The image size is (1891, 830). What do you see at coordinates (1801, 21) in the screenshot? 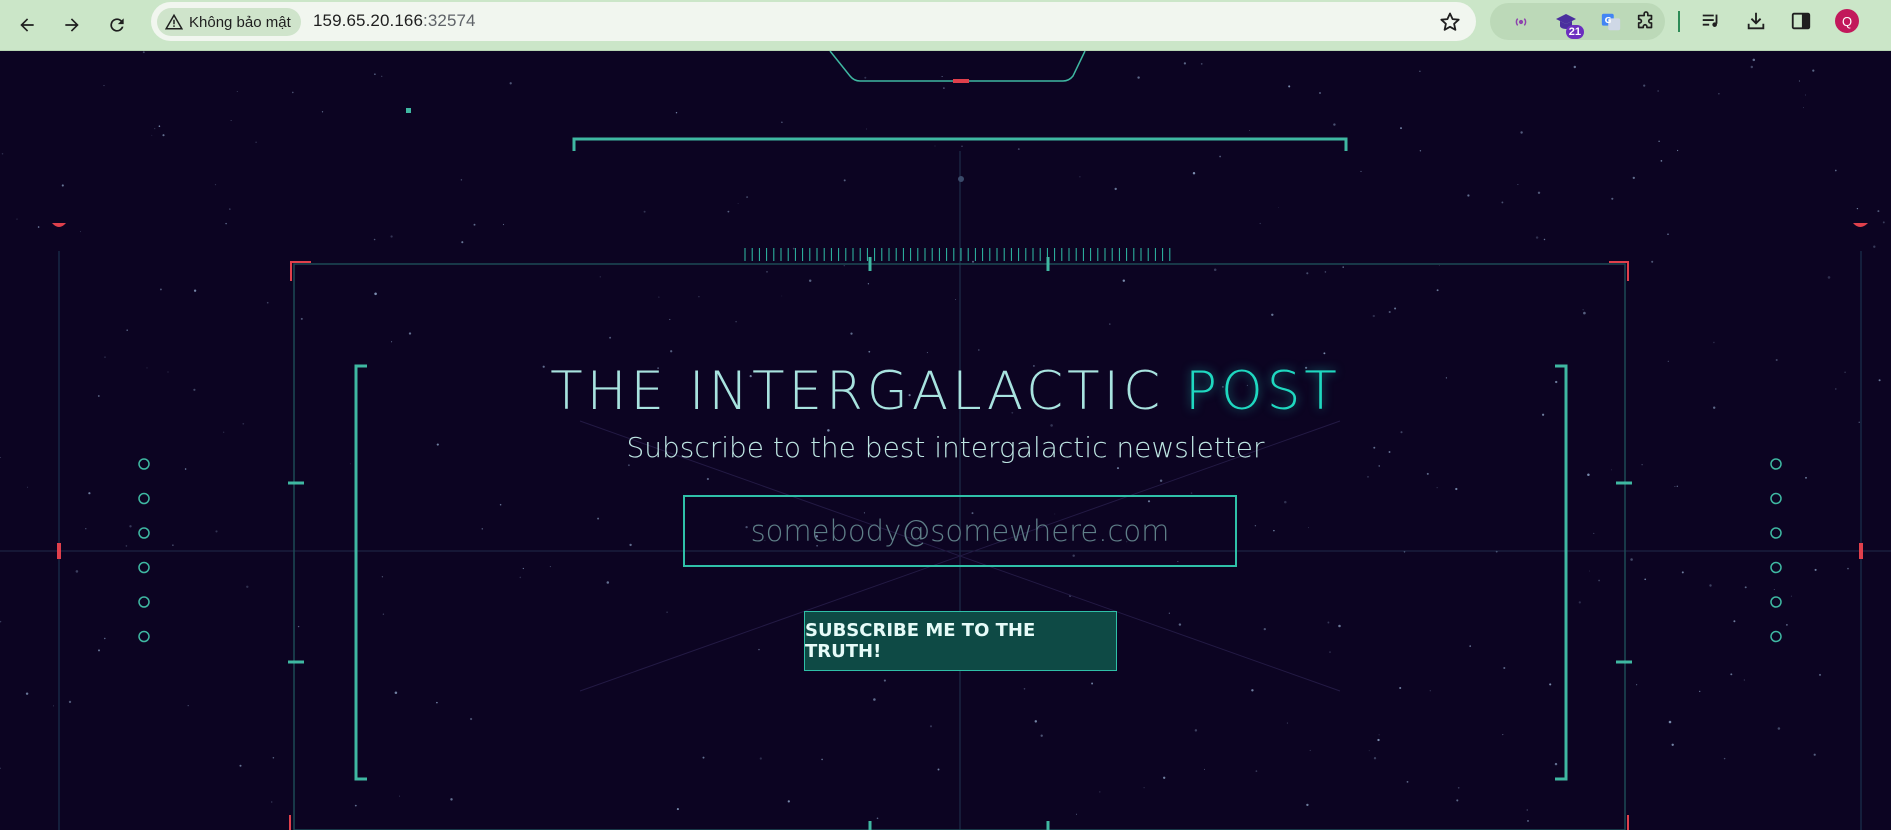
I see `side-panel-button` at bounding box center [1801, 21].